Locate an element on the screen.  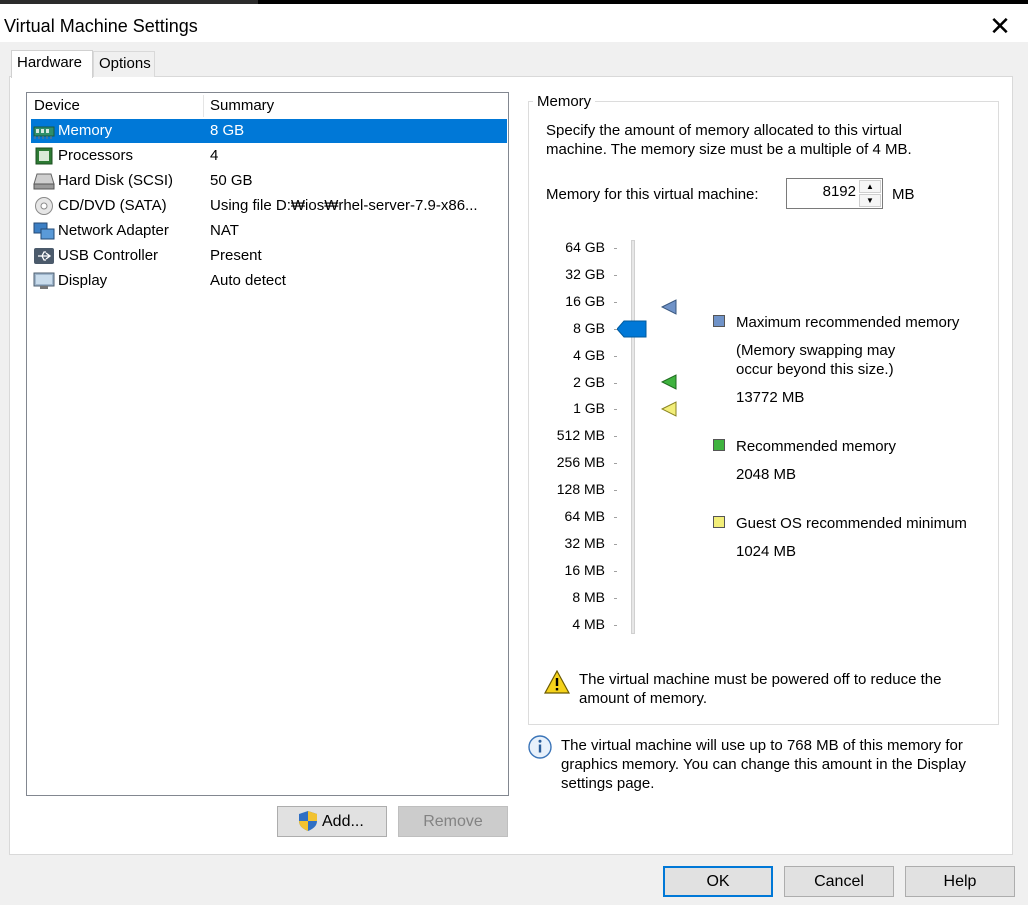
info-line3: settings page. is located at coordinates (608, 783).